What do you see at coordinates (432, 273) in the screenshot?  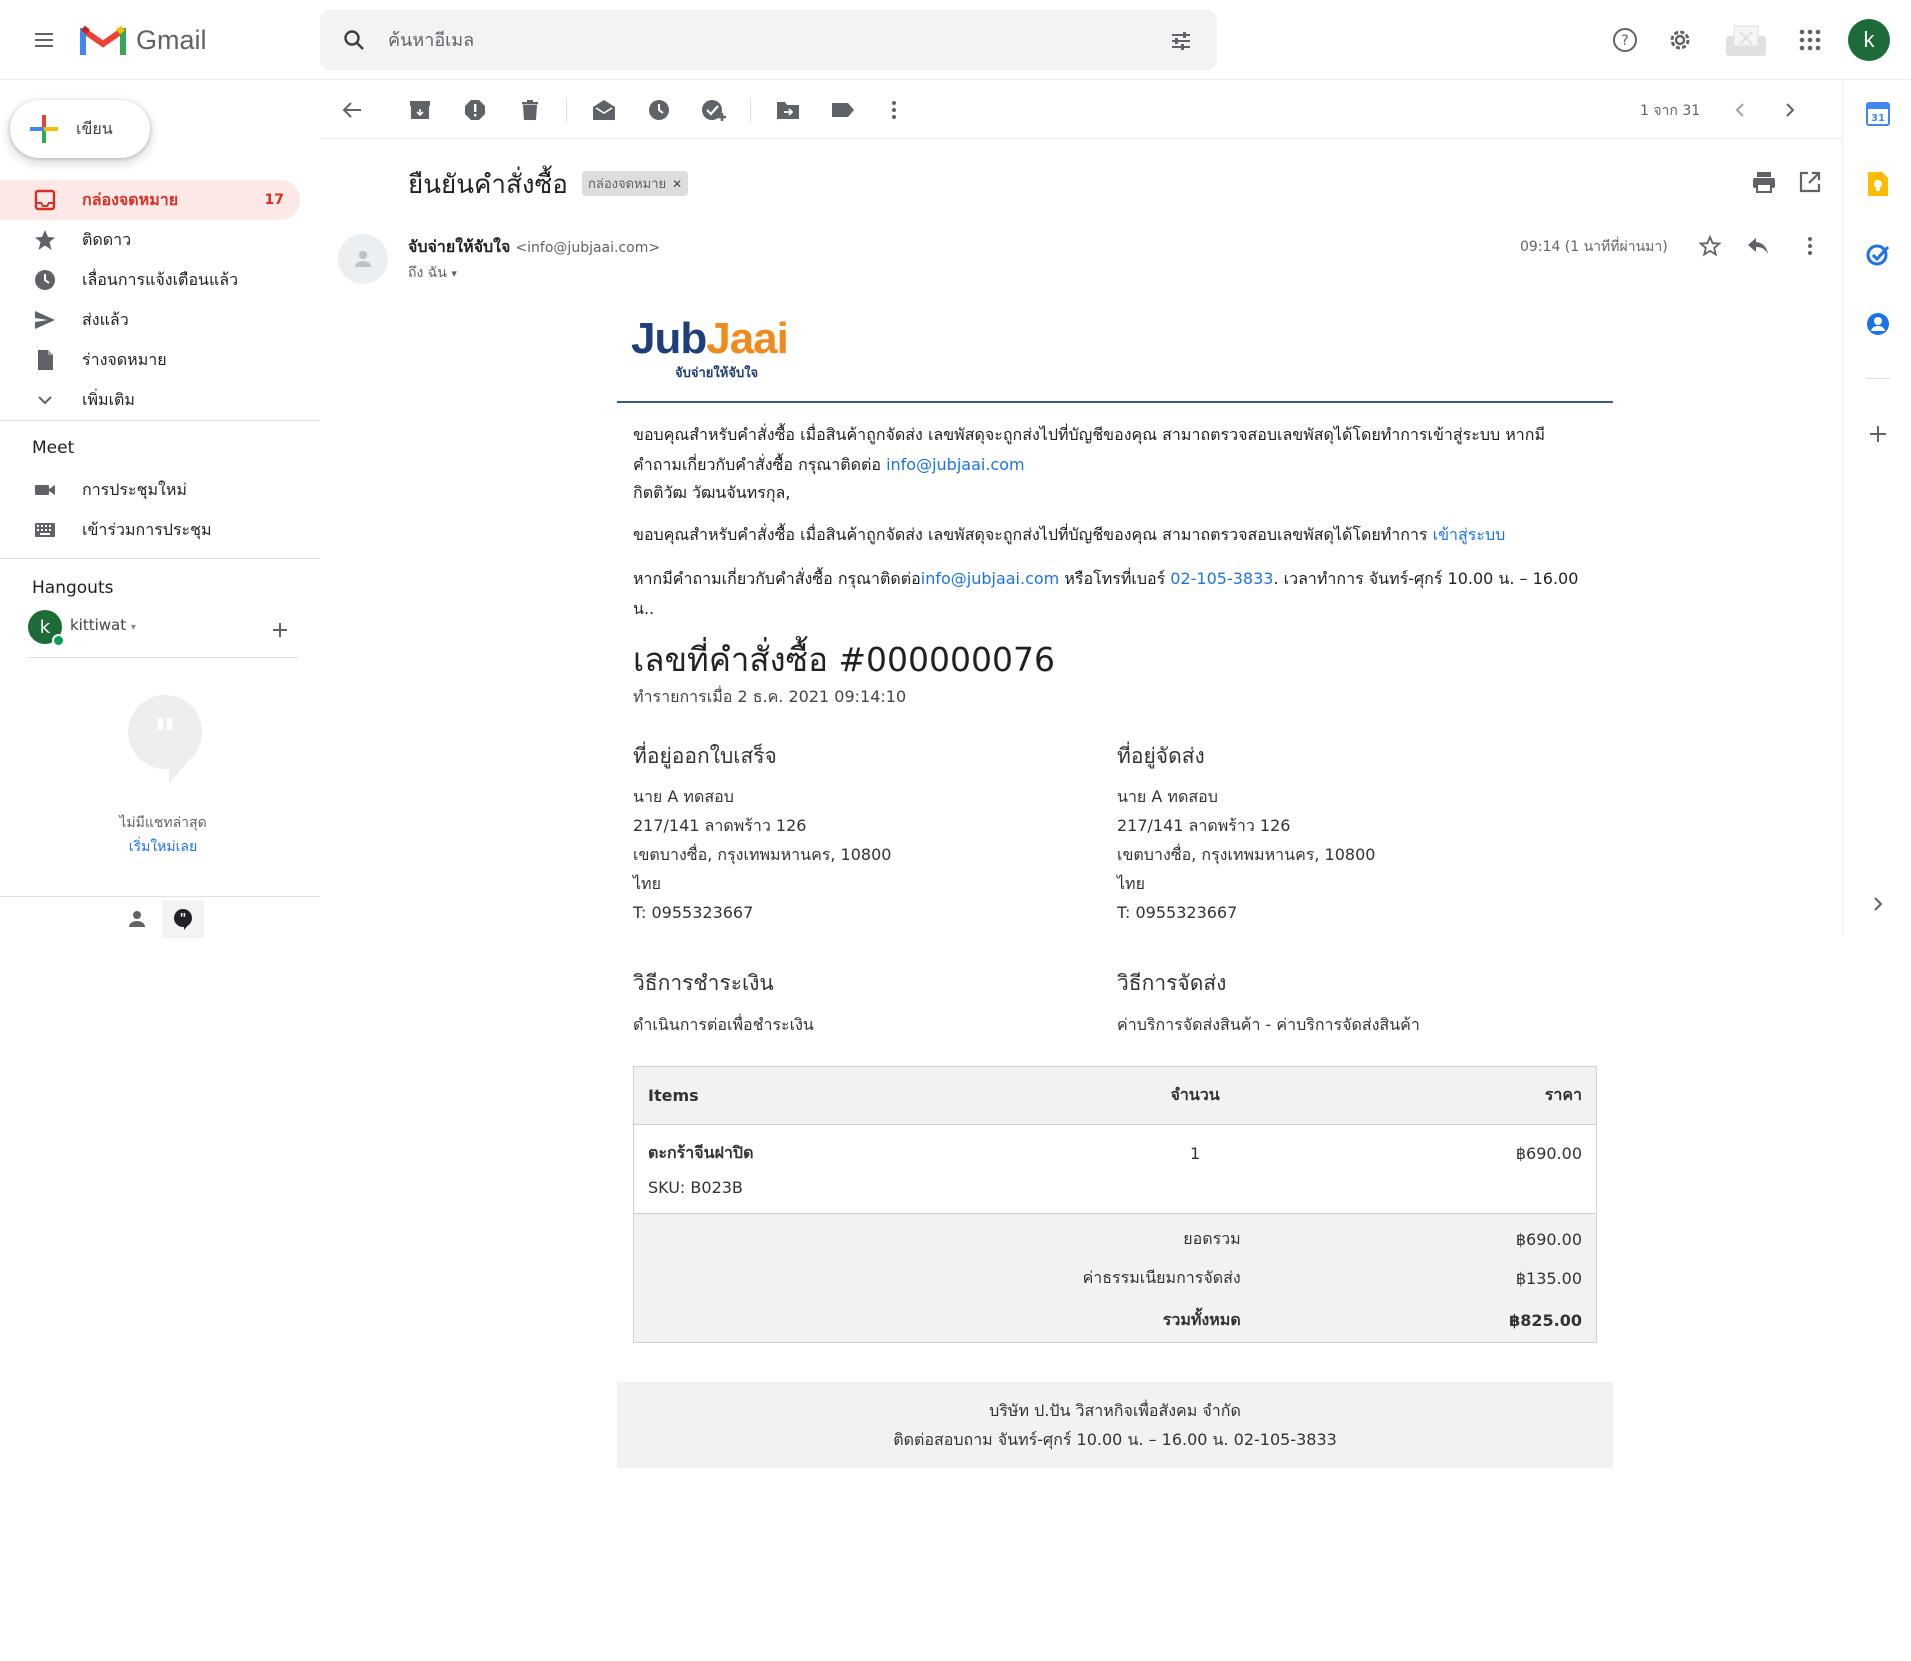 I see `recipient-details: ถึง ฉัน ▾` at bounding box center [432, 273].